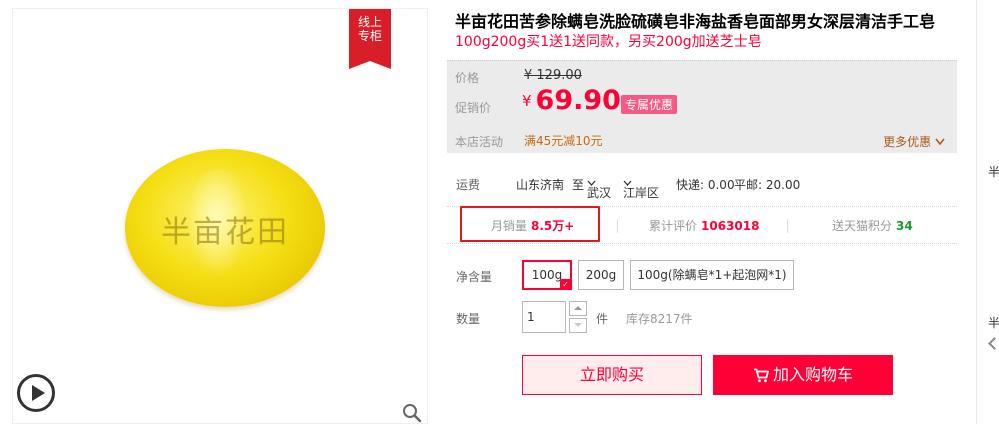 Image resolution: width=999 pixels, height=424 pixels. I want to click on stock-count: 库存8217件, so click(659, 319).